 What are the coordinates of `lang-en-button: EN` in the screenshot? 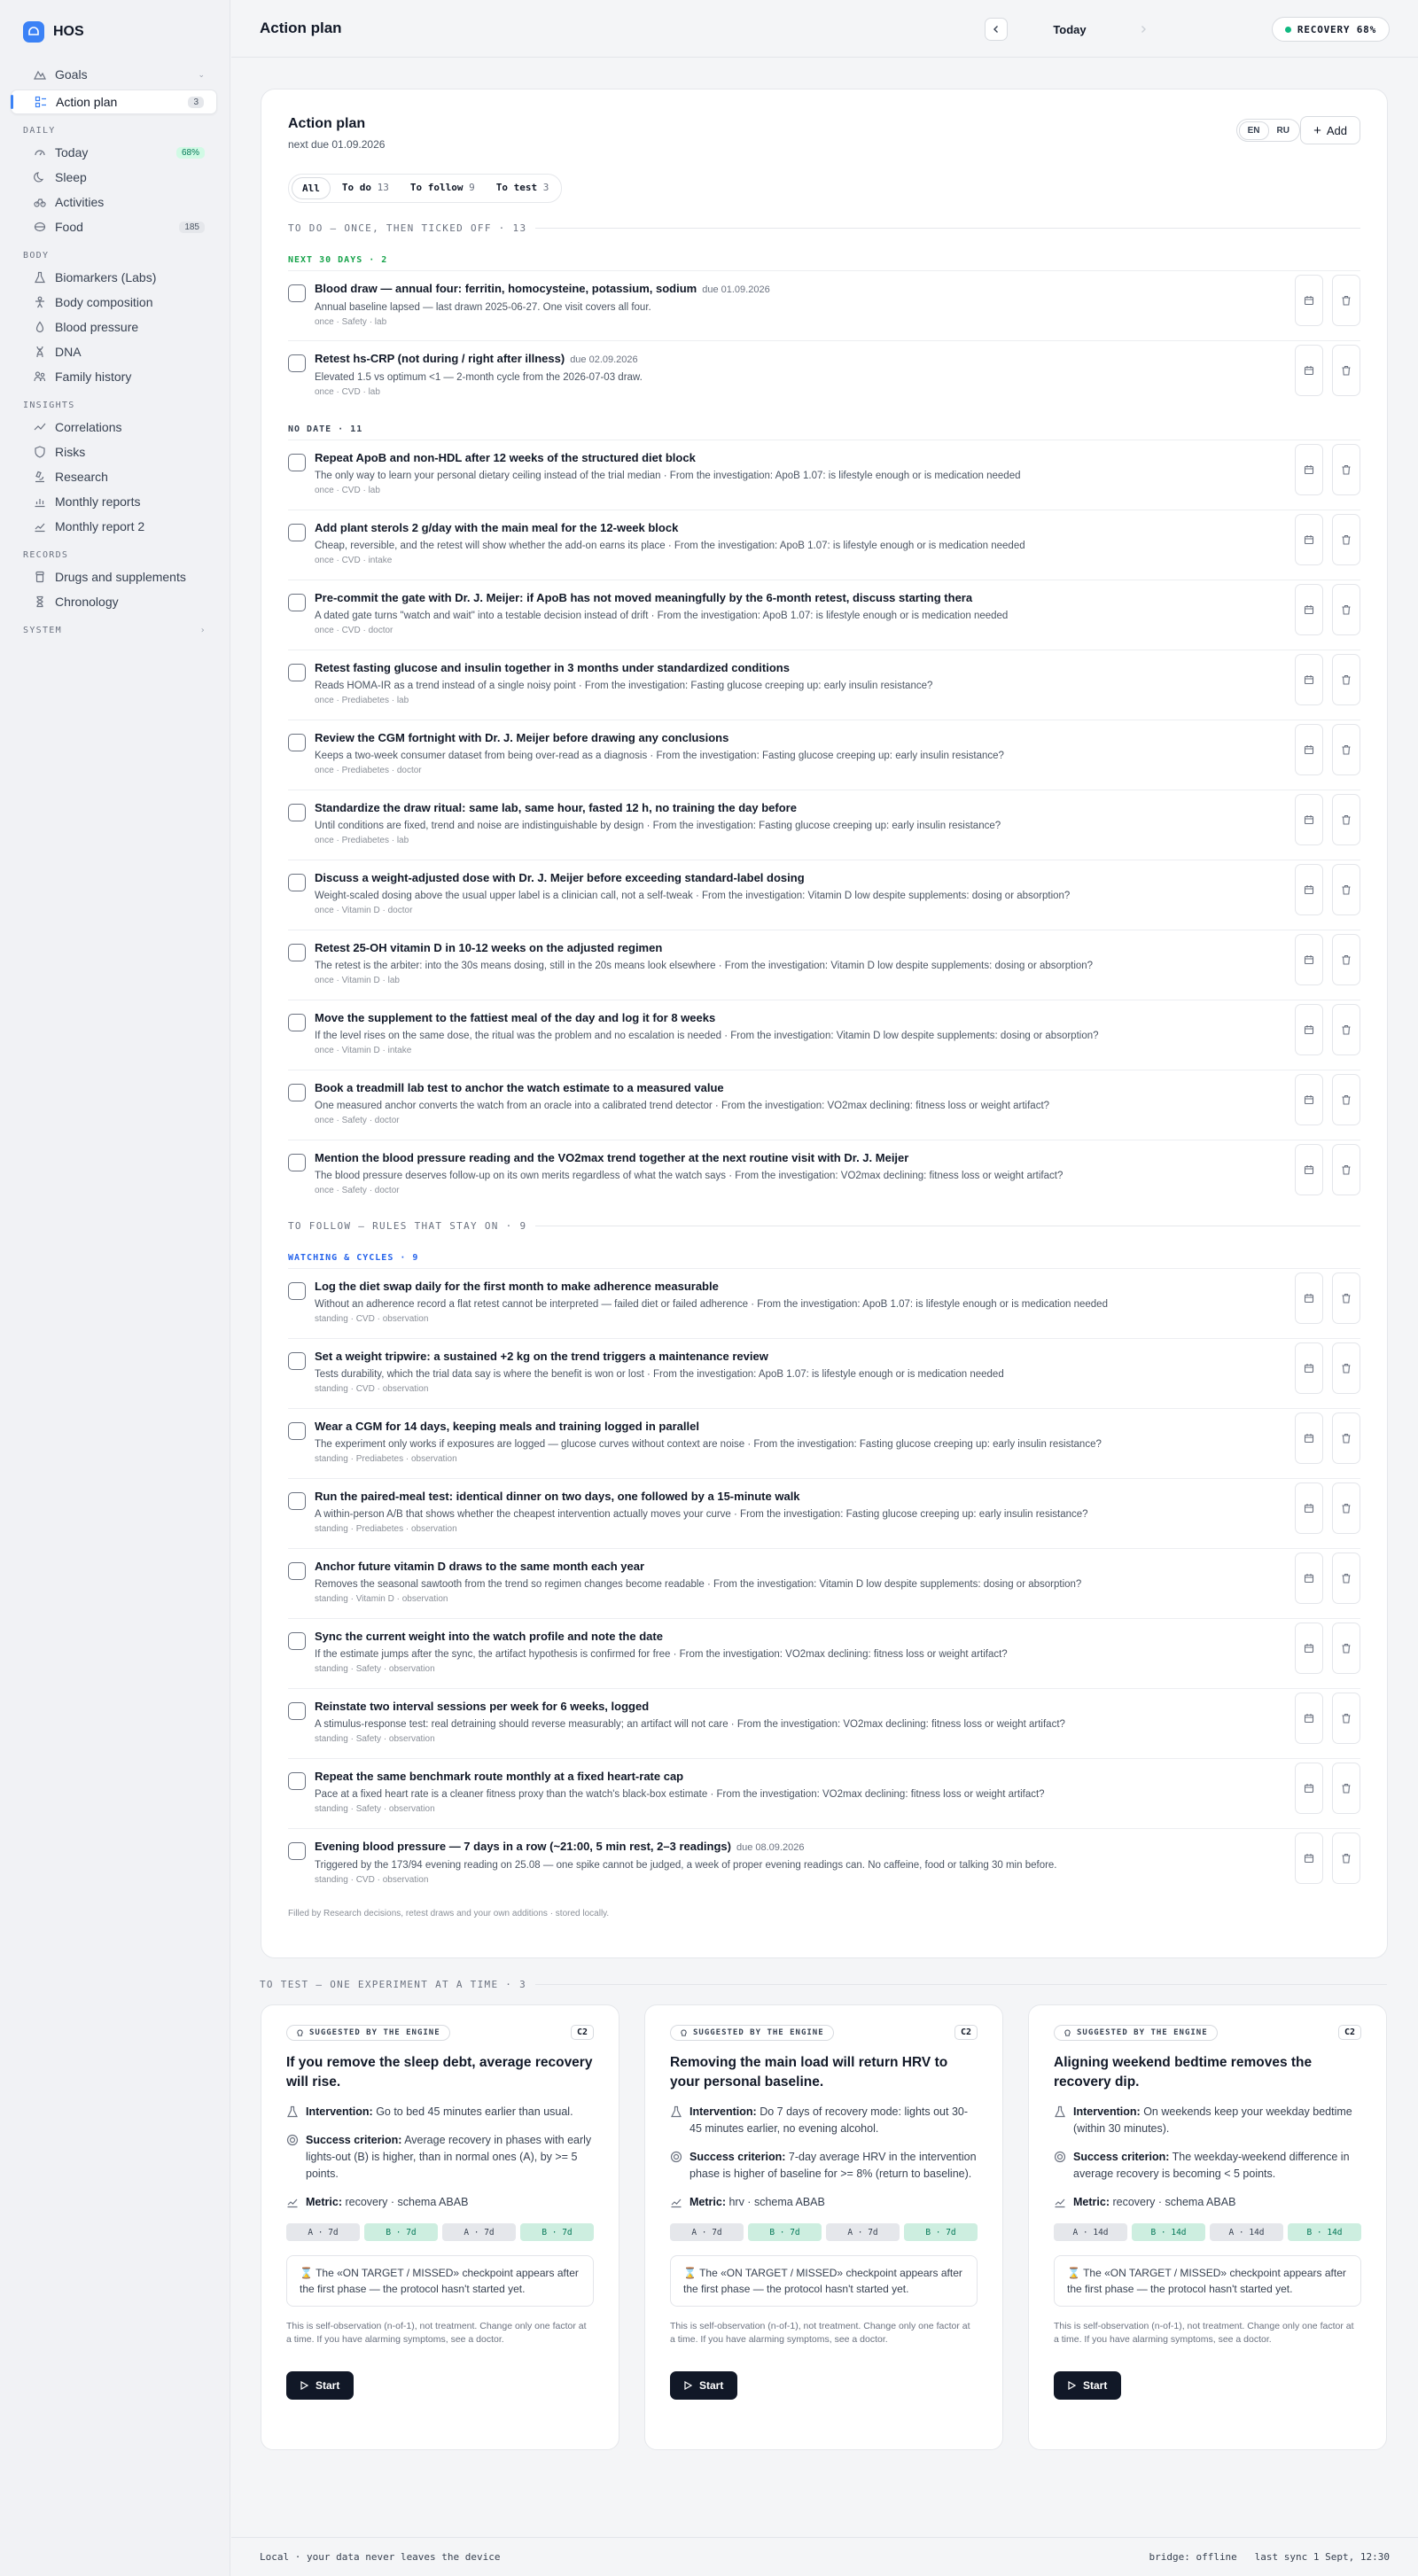 It's located at (1253, 131).